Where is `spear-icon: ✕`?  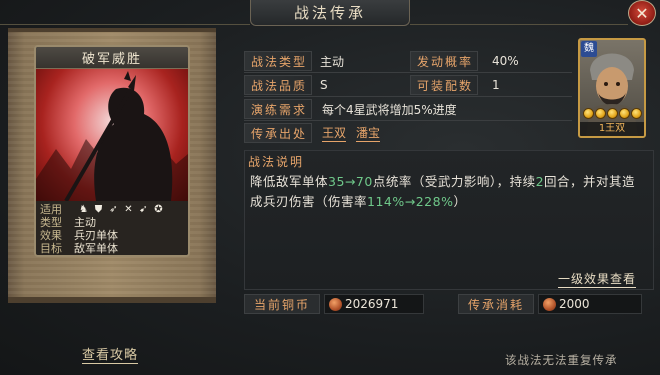
spear-icon: ✕ is located at coordinates (128, 209).